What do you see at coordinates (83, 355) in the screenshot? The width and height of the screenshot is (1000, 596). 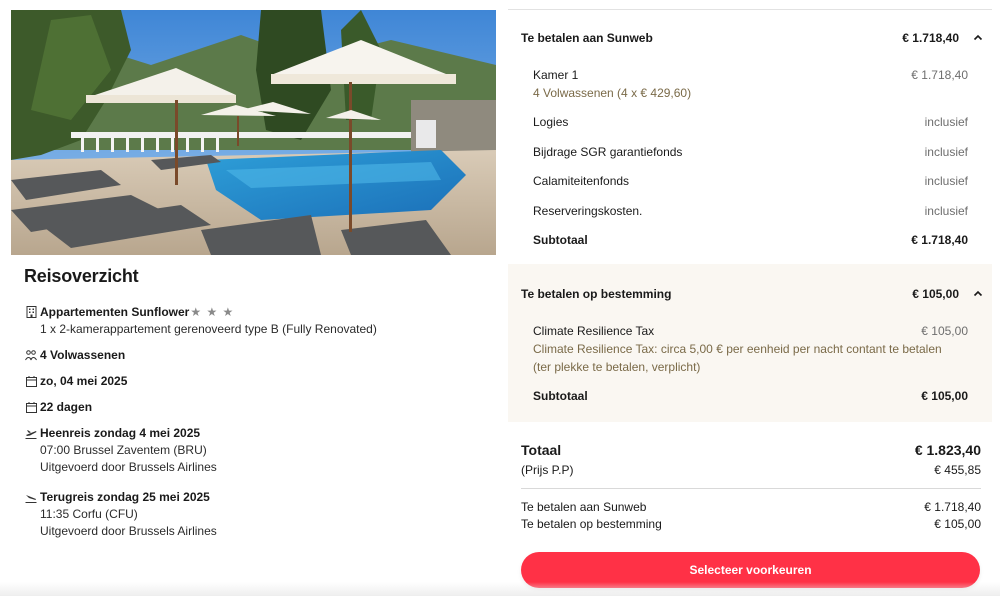 I see `travelers-count: 4 Volwassenen` at bounding box center [83, 355].